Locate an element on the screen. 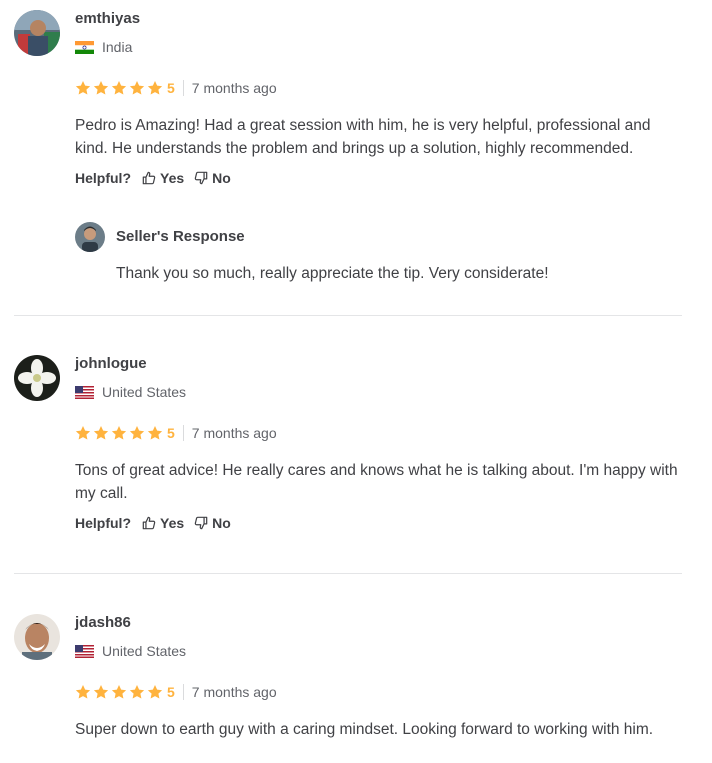 The width and height of the screenshot is (712, 763). country-name: India is located at coordinates (117, 47).